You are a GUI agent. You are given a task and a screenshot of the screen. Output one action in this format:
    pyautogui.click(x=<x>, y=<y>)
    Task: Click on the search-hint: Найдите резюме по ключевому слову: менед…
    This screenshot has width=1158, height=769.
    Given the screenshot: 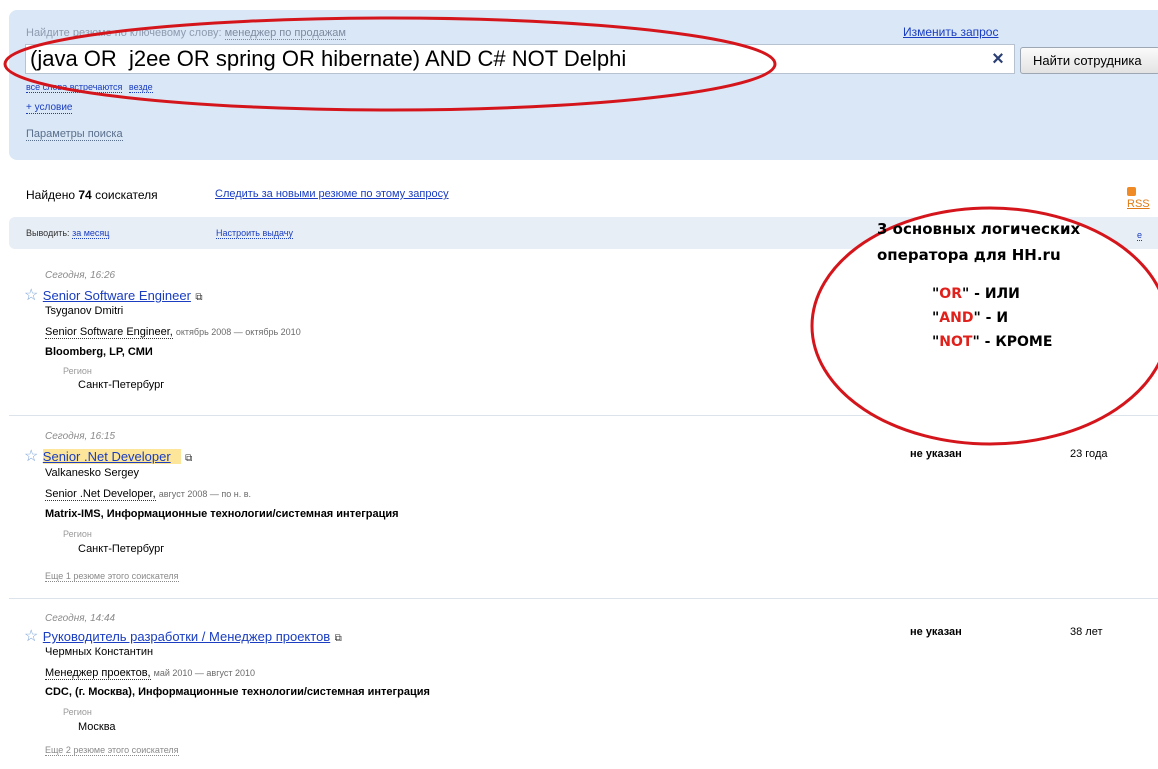 What is the action you would take?
    pyautogui.click(x=186, y=33)
    